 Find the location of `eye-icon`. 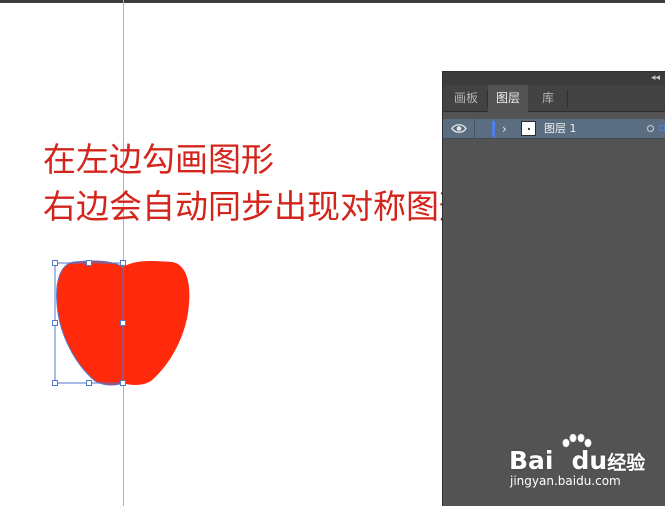

eye-icon is located at coordinates (459, 128).